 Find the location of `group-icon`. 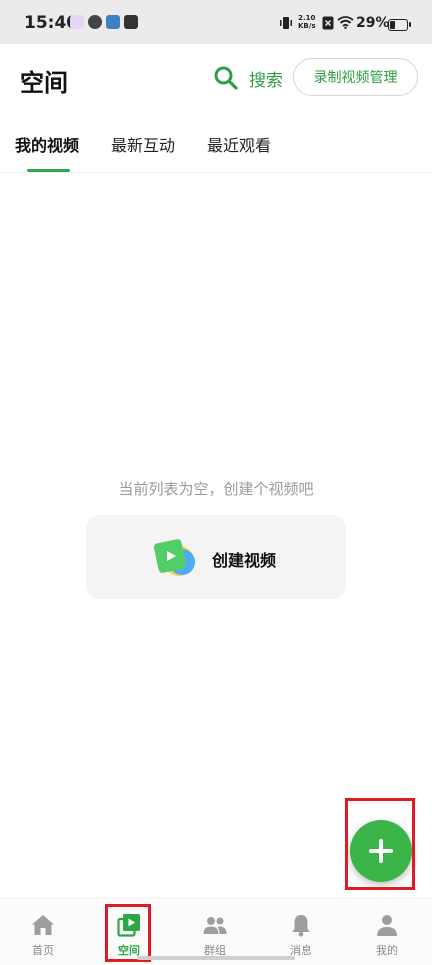

group-icon is located at coordinates (215, 925).